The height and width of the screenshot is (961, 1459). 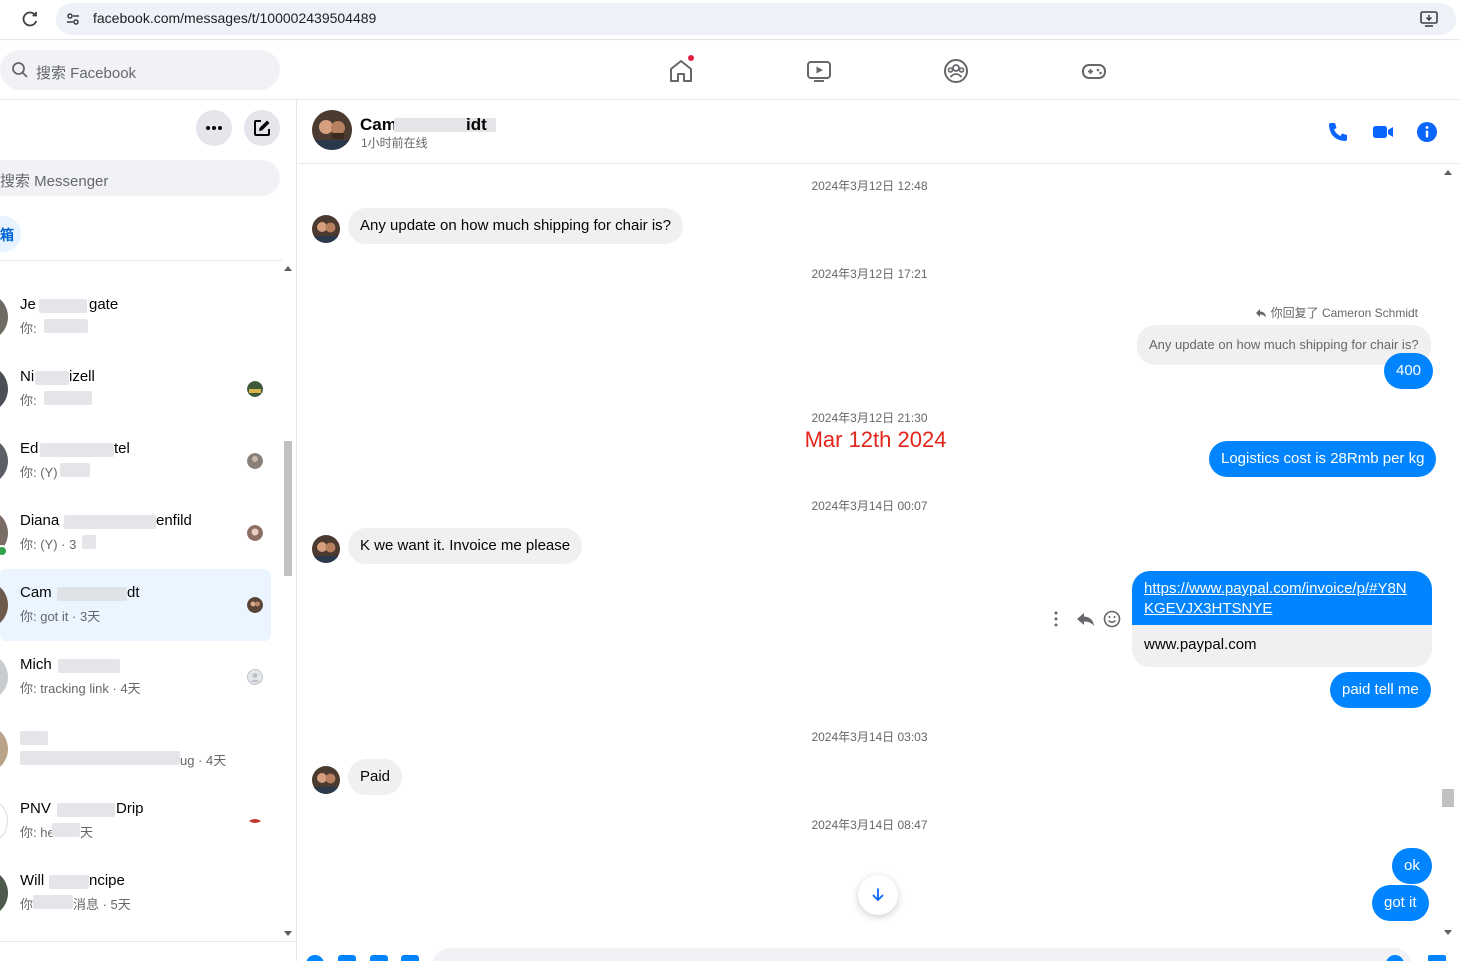 I want to click on chat-name: PNV, so click(x=35, y=808).